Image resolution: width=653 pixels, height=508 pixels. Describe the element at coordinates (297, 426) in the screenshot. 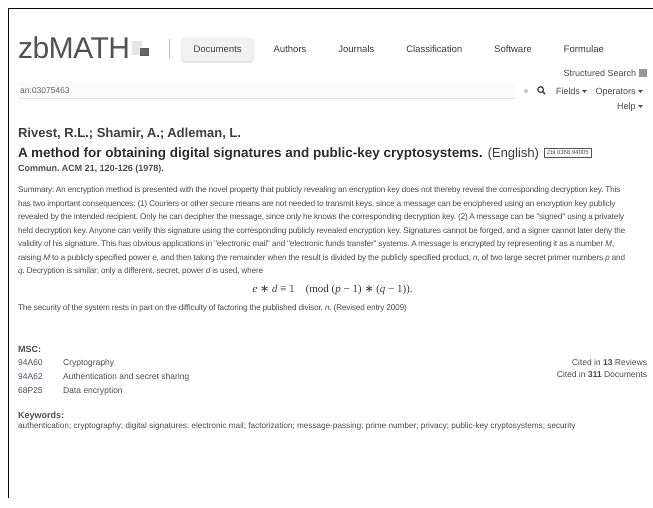

I see `keywords-text: authentication; cryptography; digital signatures; electronic mail; factorization; message-passing; prime number; privacy; public-key cryptosystems; security` at that location.